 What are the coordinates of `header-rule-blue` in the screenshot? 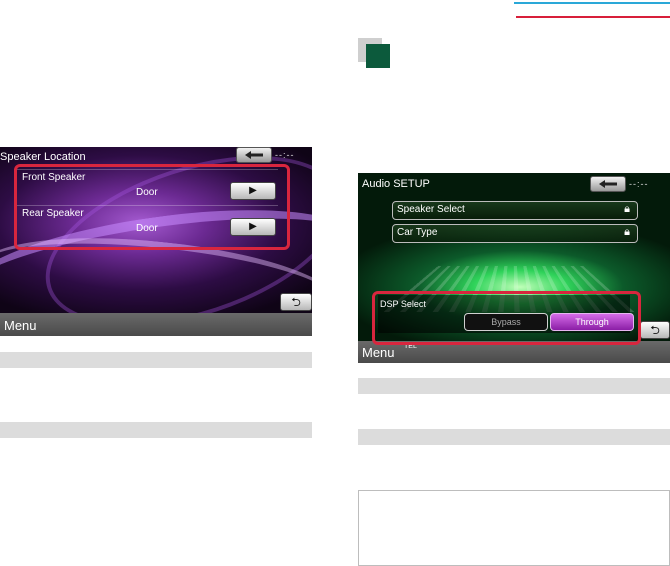 It's located at (592, 3).